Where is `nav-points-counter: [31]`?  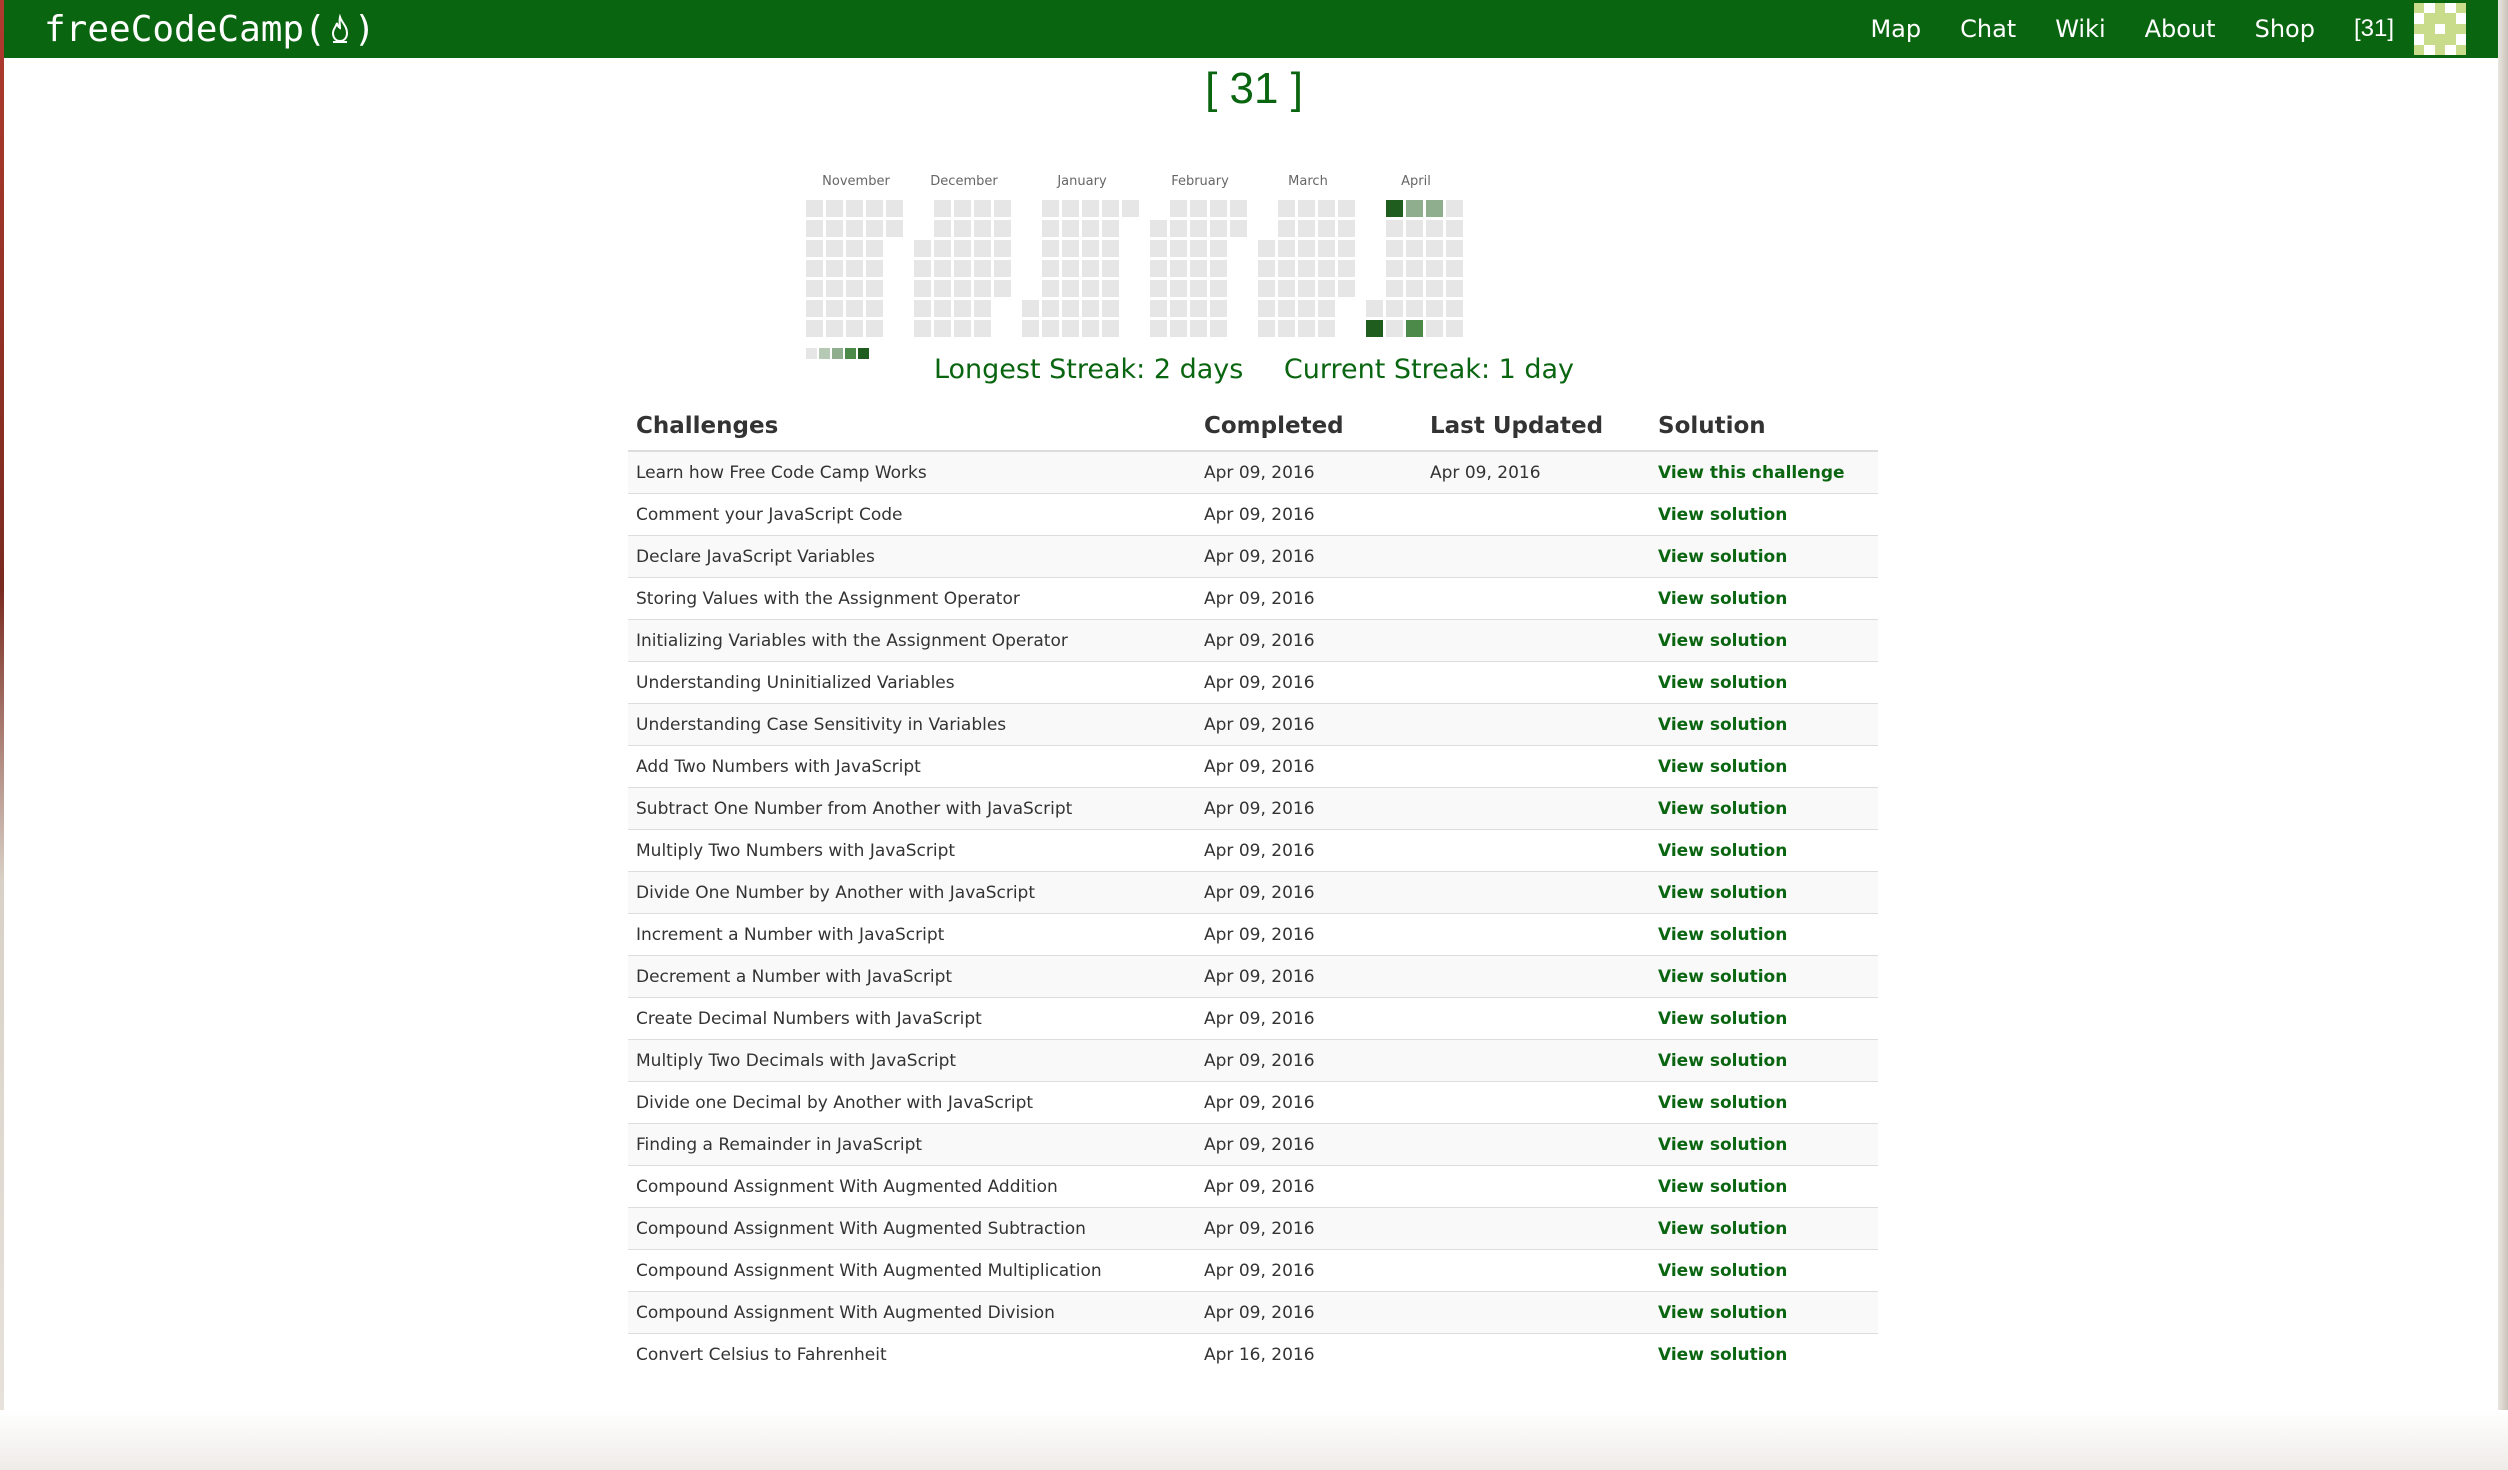
nav-points-counter: [31] is located at coordinates (2374, 29).